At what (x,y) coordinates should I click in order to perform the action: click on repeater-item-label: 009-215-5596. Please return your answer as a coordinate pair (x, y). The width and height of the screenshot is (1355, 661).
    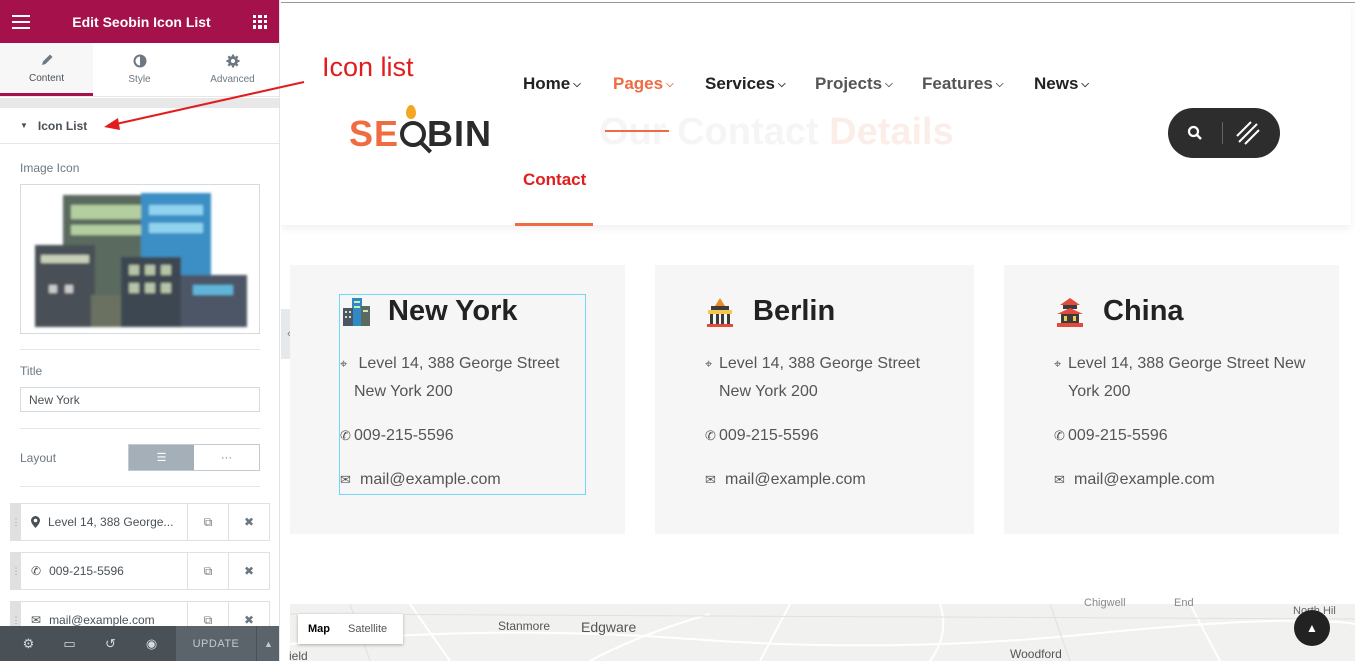
    Looking at the image, I should click on (86, 571).